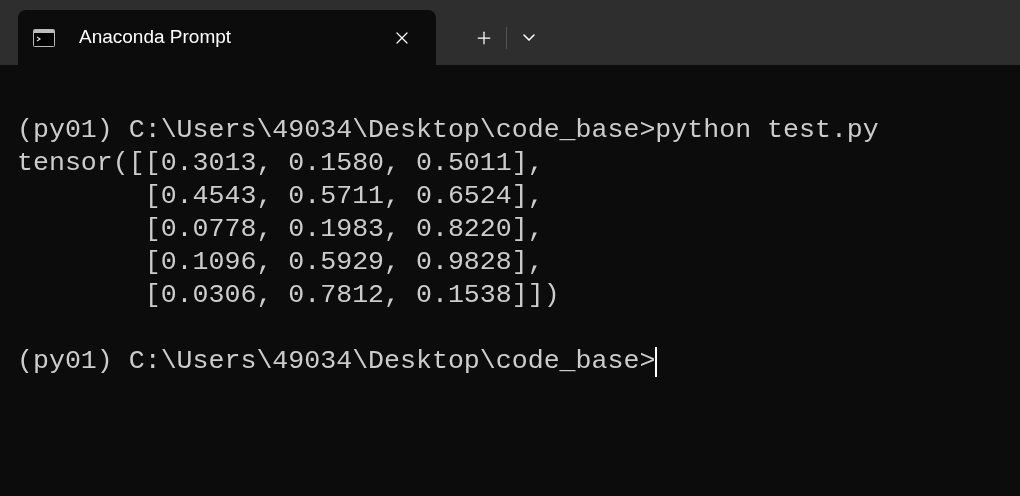 The height and width of the screenshot is (496, 1020). I want to click on chevron-down-icon, so click(529, 37).